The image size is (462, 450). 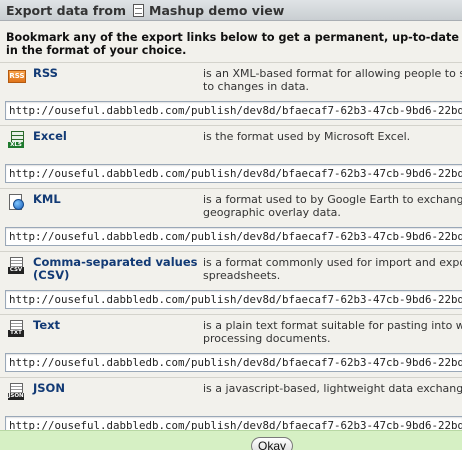 What do you see at coordinates (18, 203) in the screenshot?
I see `kml-icon` at bounding box center [18, 203].